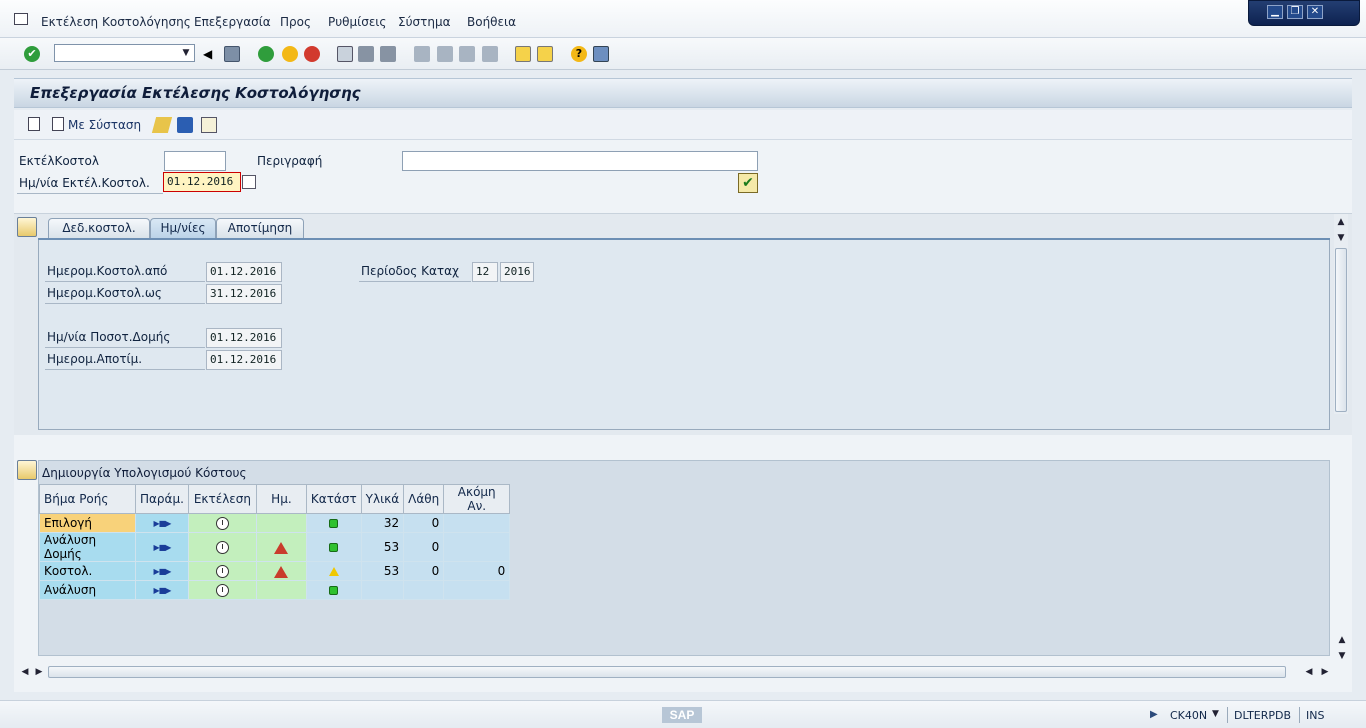 This screenshot has width=1366, height=728. Describe the element at coordinates (485, 272) in the screenshot. I see `posting-period-field: 12` at that location.